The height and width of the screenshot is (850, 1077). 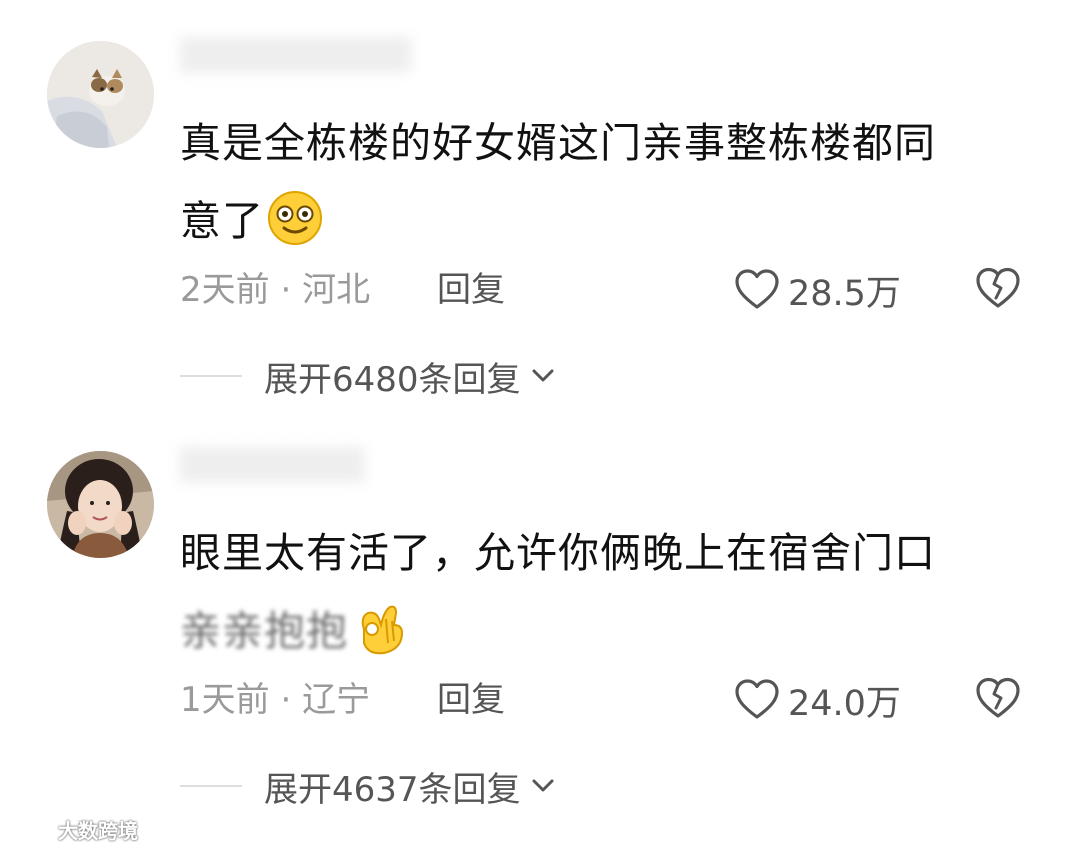 I want to click on comment-text-line-2: 意了, so click(x=222, y=221).